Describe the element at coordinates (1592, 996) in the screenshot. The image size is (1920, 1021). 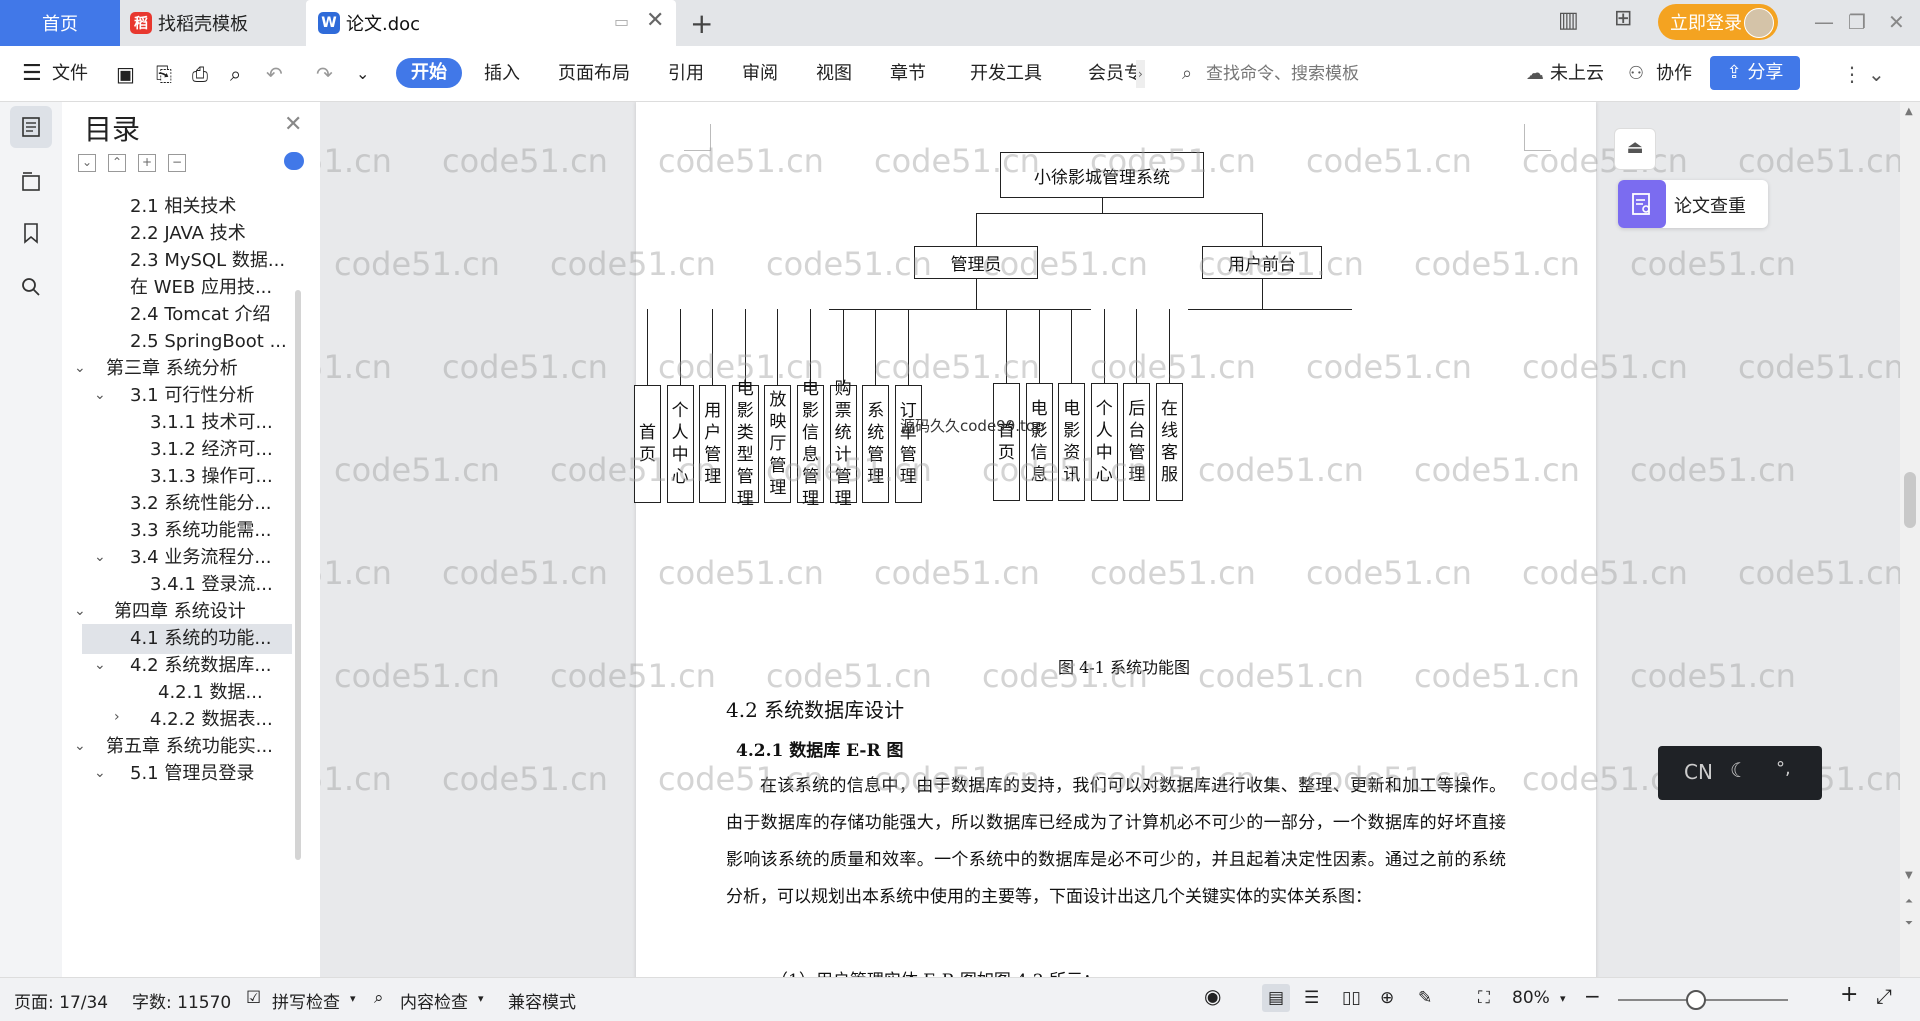
I see `zoom-out-icon: −` at that location.